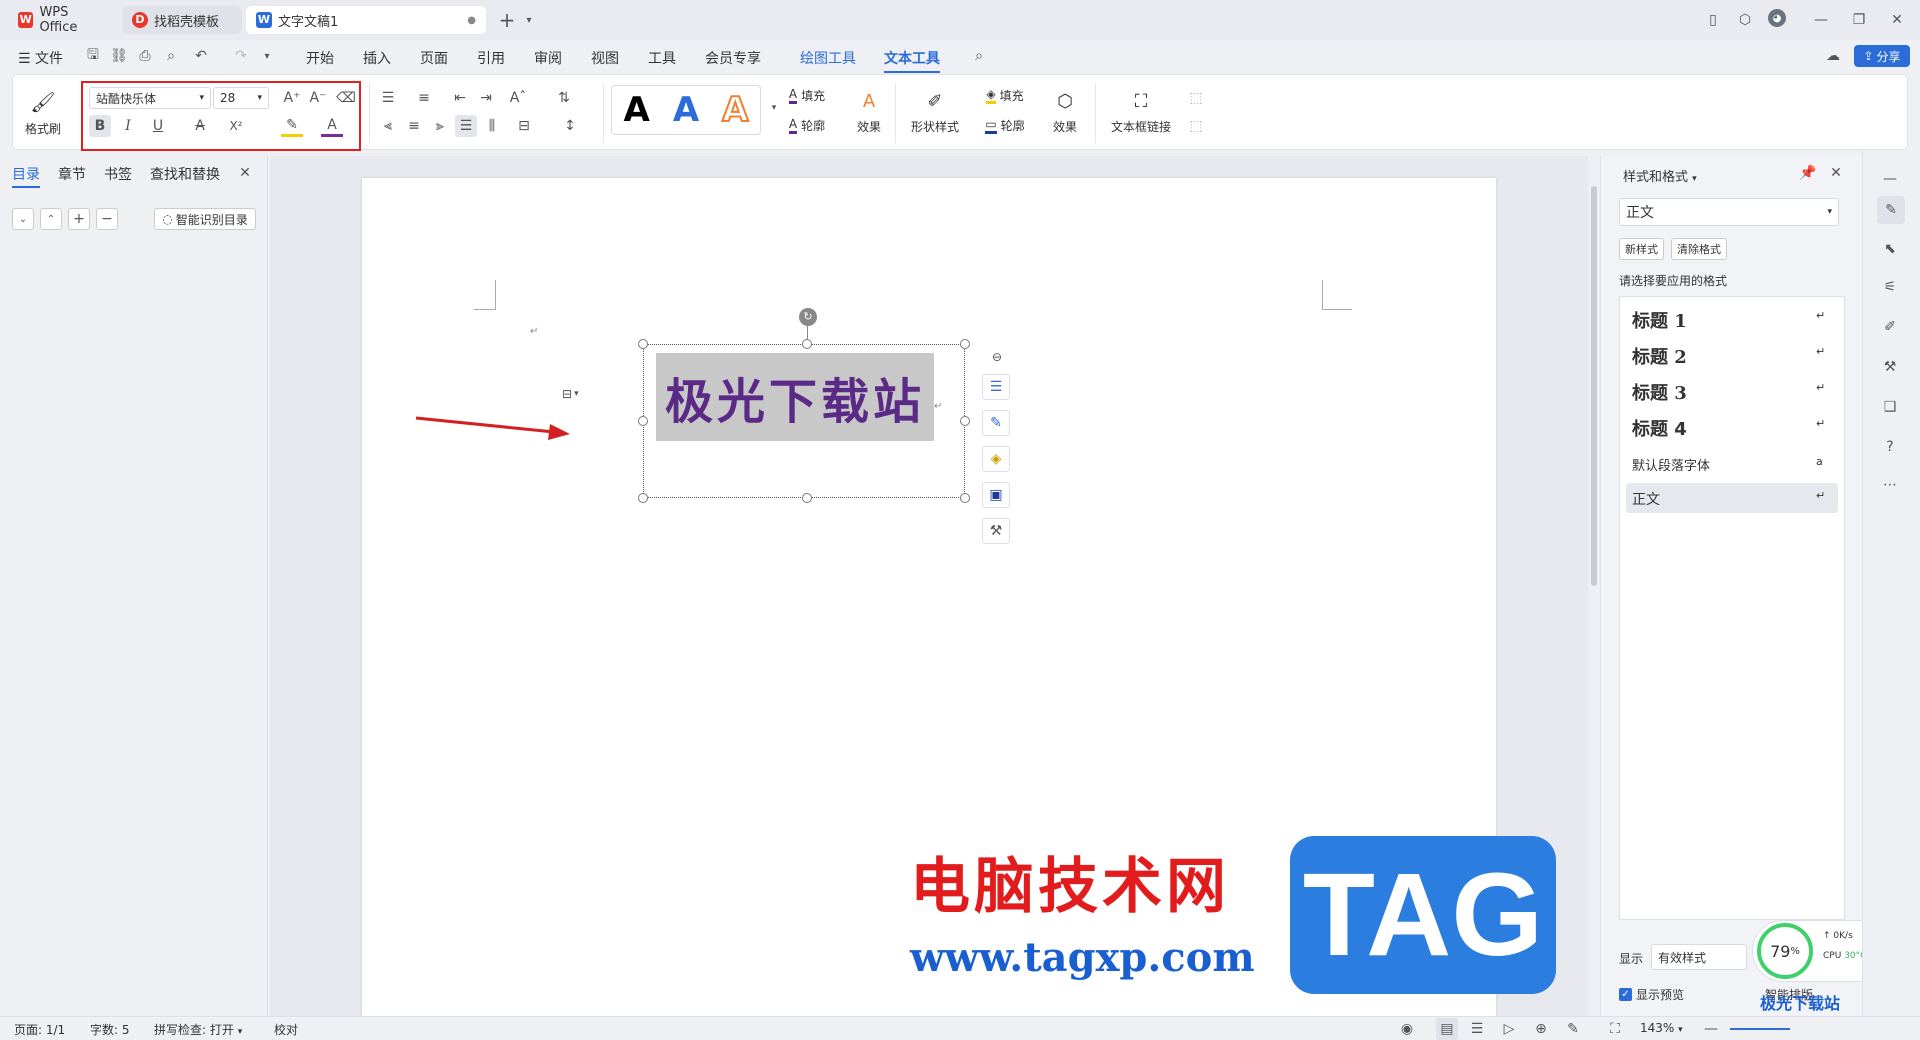  What do you see at coordinates (267, 56) in the screenshot?
I see `more-chevron-icon: ▾` at bounding box center [267, 56].